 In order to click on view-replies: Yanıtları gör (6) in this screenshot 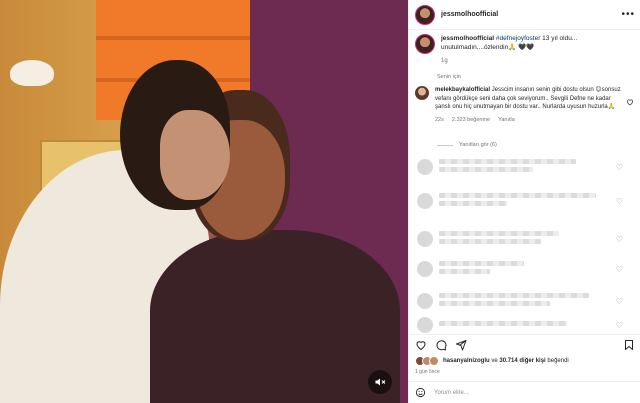, I will do `click(467, 145)`.